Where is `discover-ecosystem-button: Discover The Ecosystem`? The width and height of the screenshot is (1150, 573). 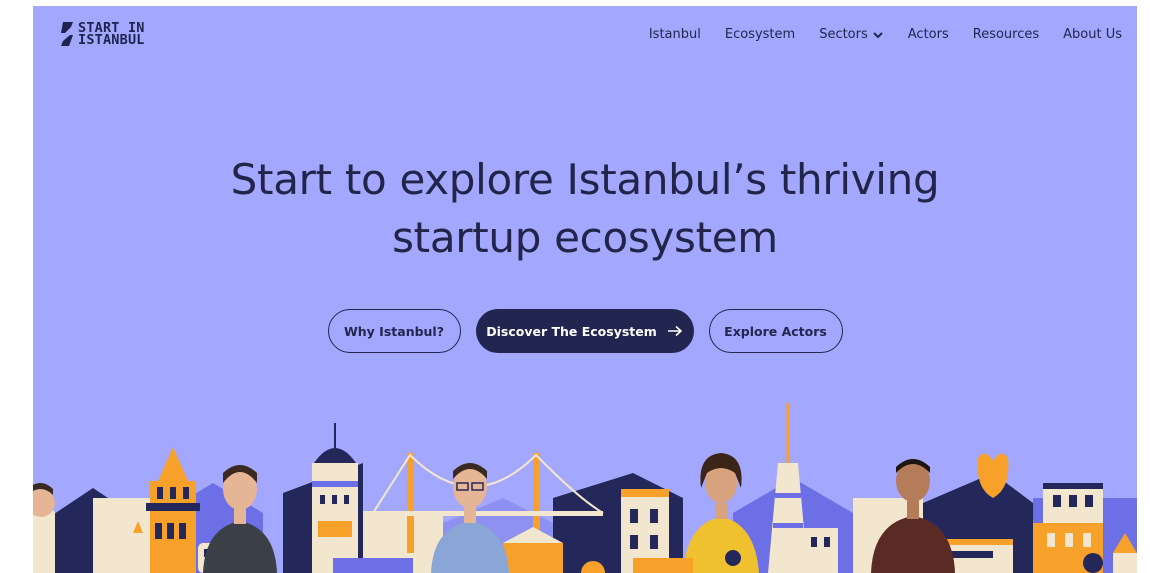 discover-ecosystem-button: Discover The Ecosystem is located at coordinates (584, 331).